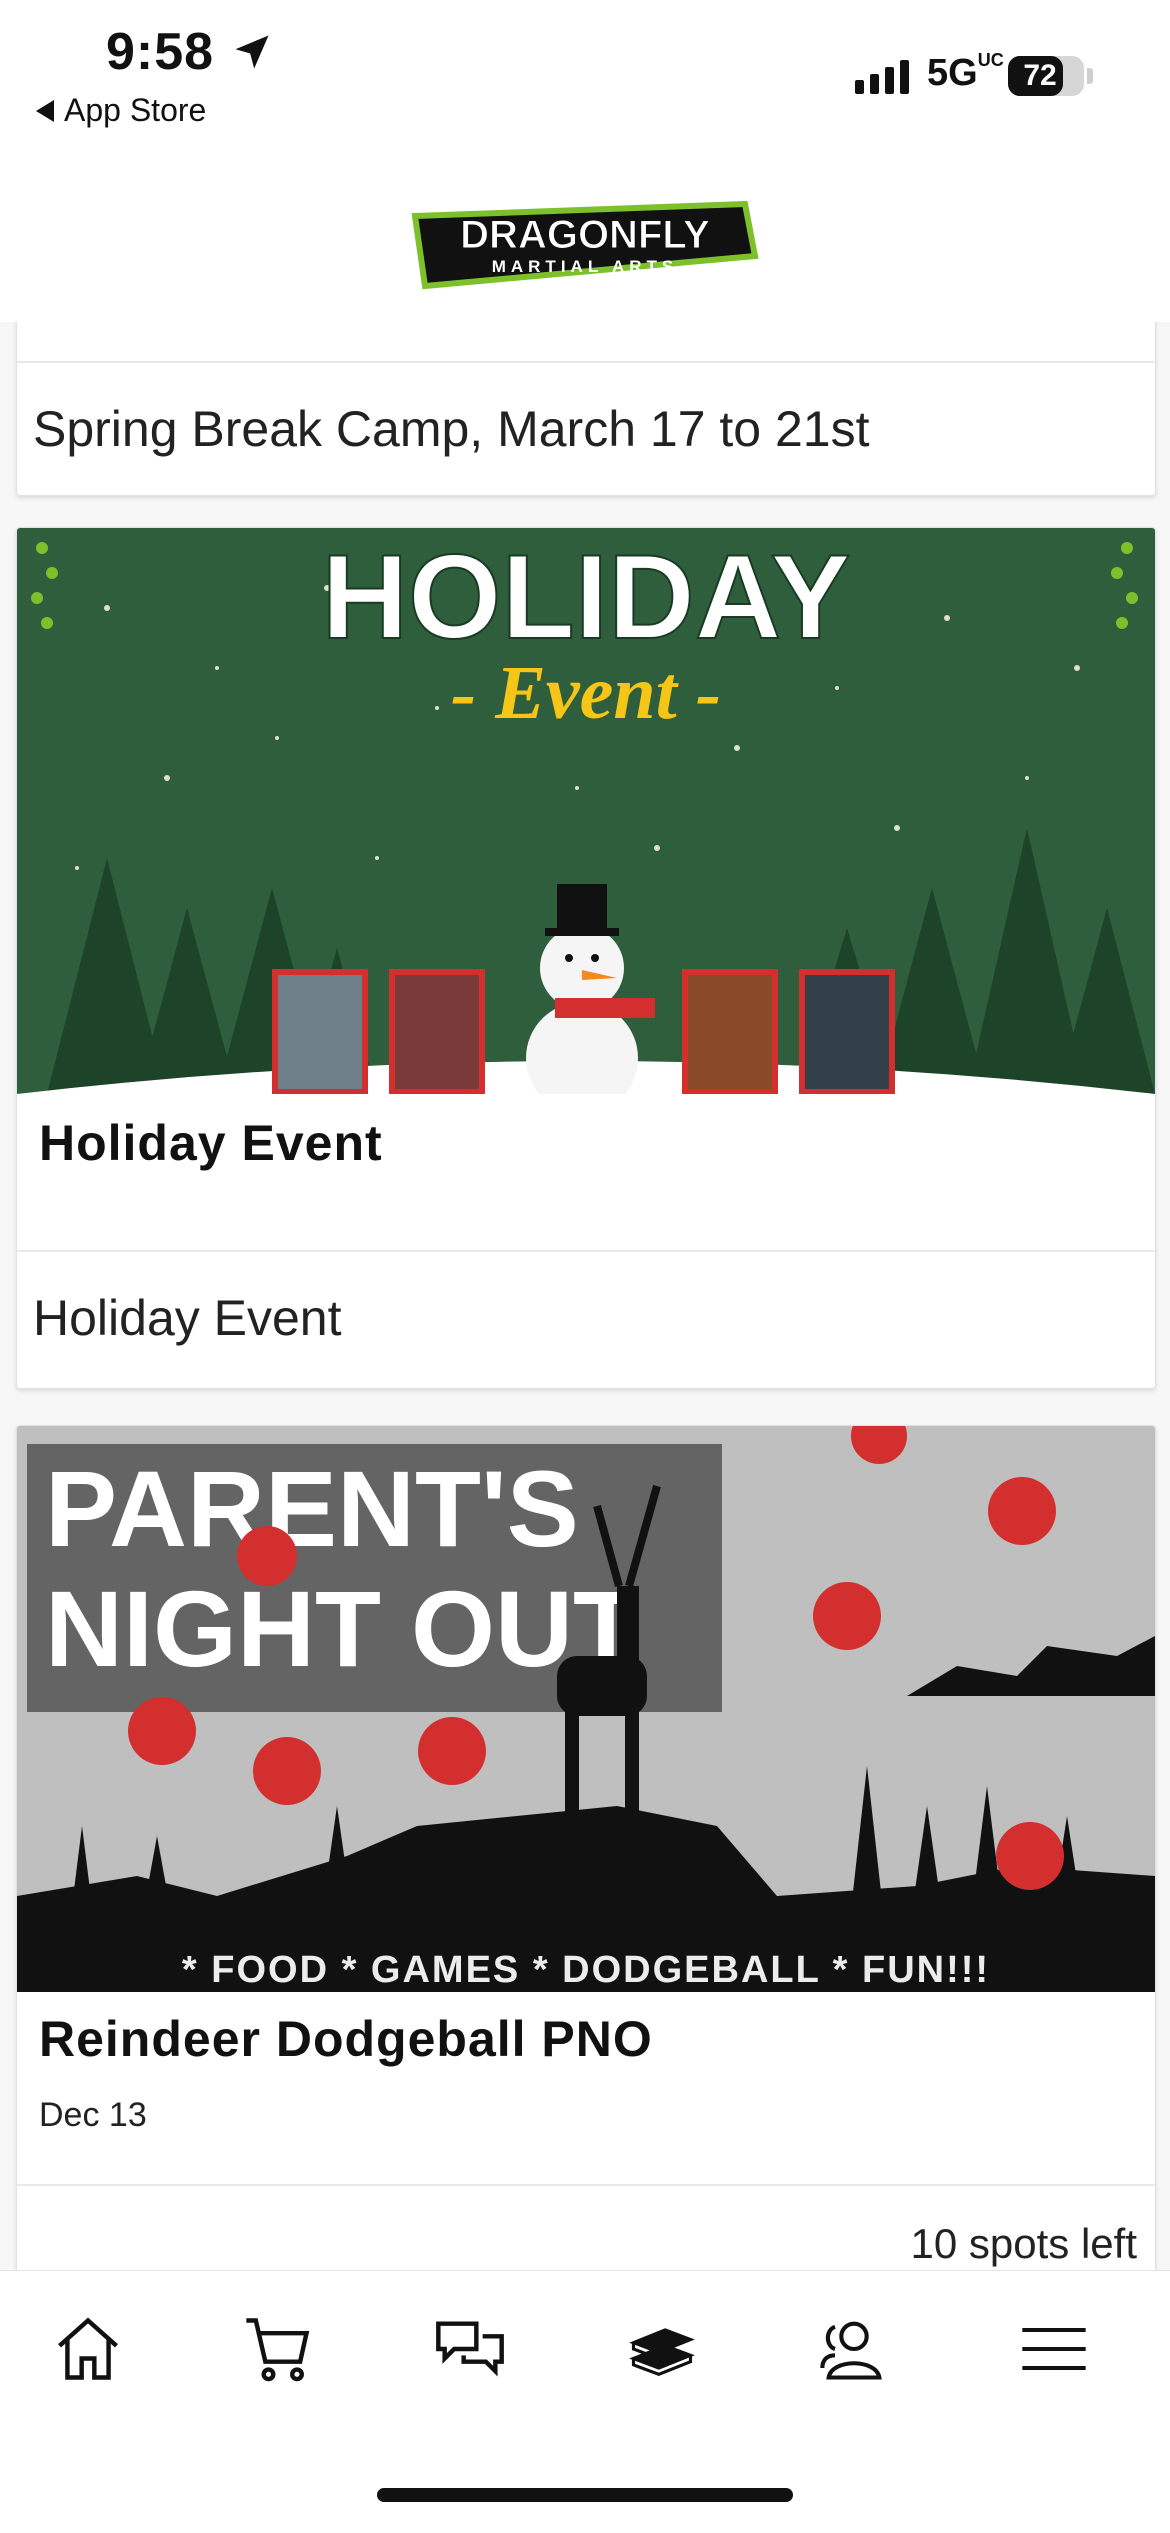 This screenshot has height=2533, width=1170. I want to click on cart-icon, so click(278, 2349).